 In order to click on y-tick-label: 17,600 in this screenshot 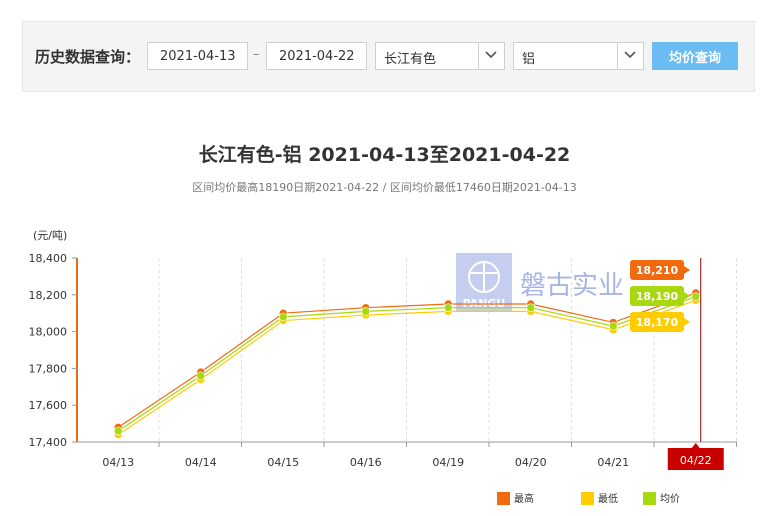, I will do `click(48, 405)`.